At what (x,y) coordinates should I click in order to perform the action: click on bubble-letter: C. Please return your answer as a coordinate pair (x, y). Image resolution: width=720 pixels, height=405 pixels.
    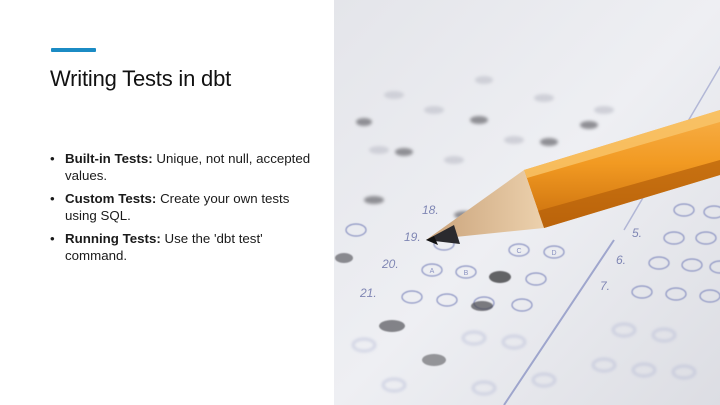
    Looking at the image, I should click on (518, 251).